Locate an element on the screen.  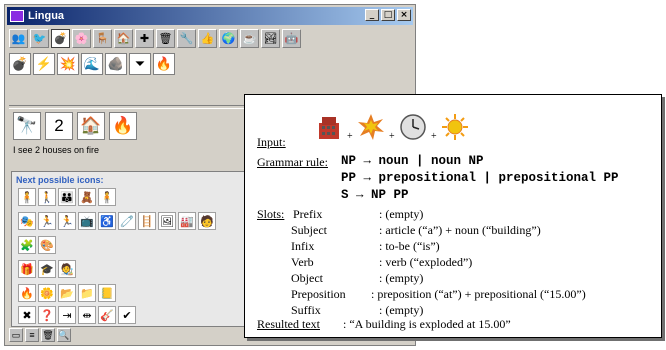
binoculars-icon: 🔭 is located at coordinates (27, 126).